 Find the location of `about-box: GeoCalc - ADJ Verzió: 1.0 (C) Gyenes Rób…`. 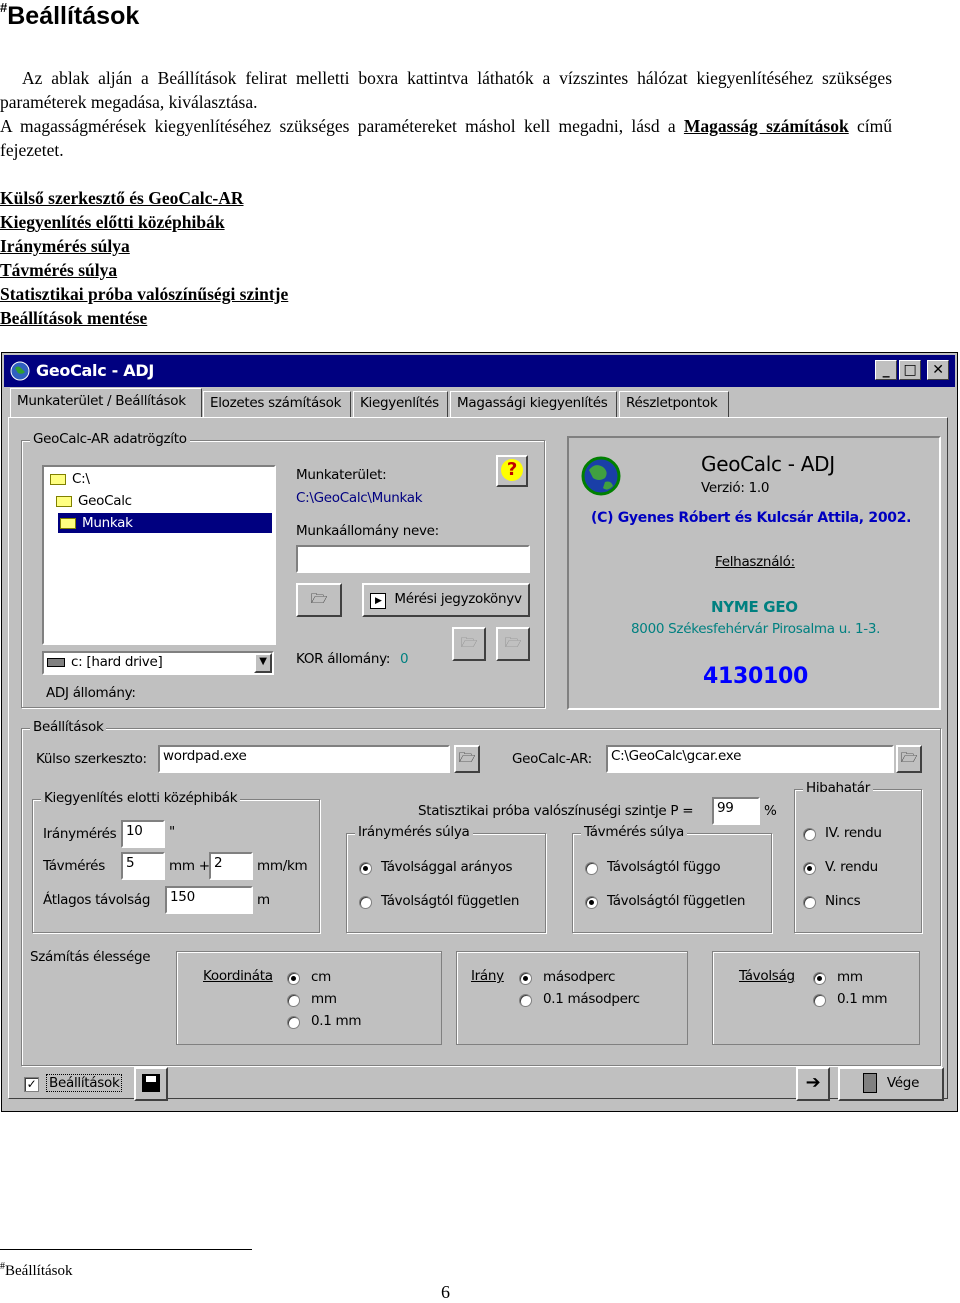

about-box: GeoCalc - ADJ Verzió: 1.0 (C) Gyenes Rób… is located at coordinates (754, 573).